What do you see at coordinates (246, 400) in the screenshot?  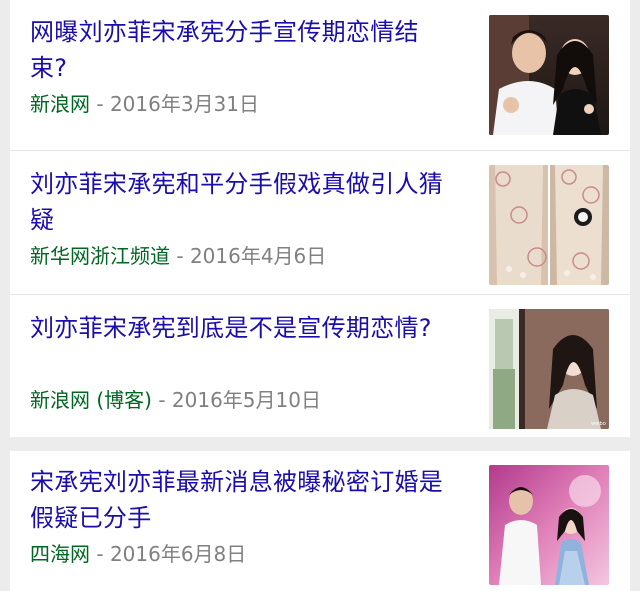 I see `result-date: 2016年5月10日` at bounding box center [246, 400].